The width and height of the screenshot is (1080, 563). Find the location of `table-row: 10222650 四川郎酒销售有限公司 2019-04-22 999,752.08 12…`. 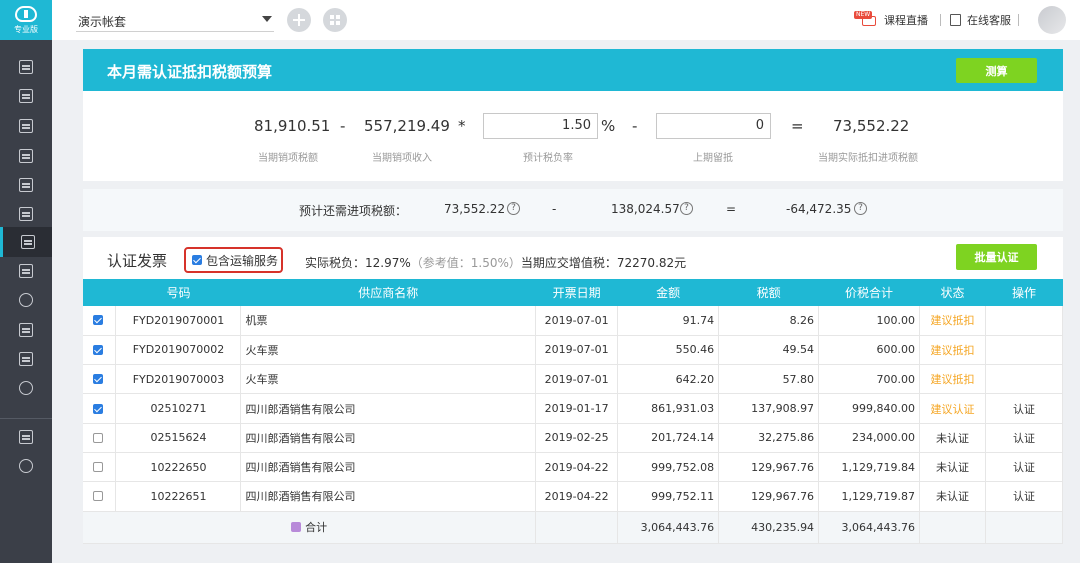

table-row: 10222650 四川郎酒销售有限公司 2019-04-22 999,752.08 12… is located at coordinates (573, 467).